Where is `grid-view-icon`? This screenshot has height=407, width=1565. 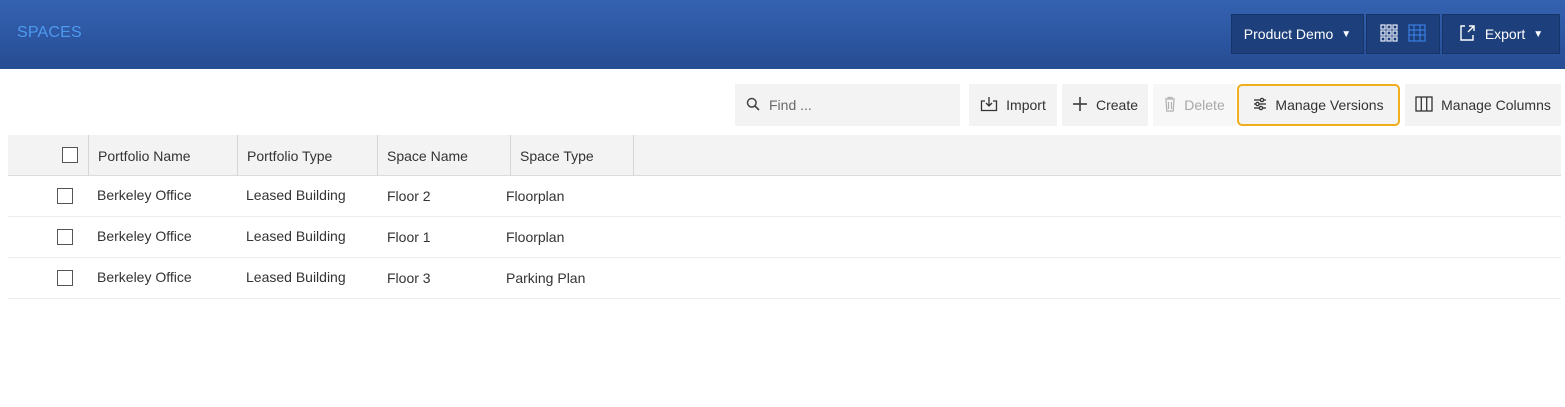
grid-view-icon is located at coordinates (1389, 34).